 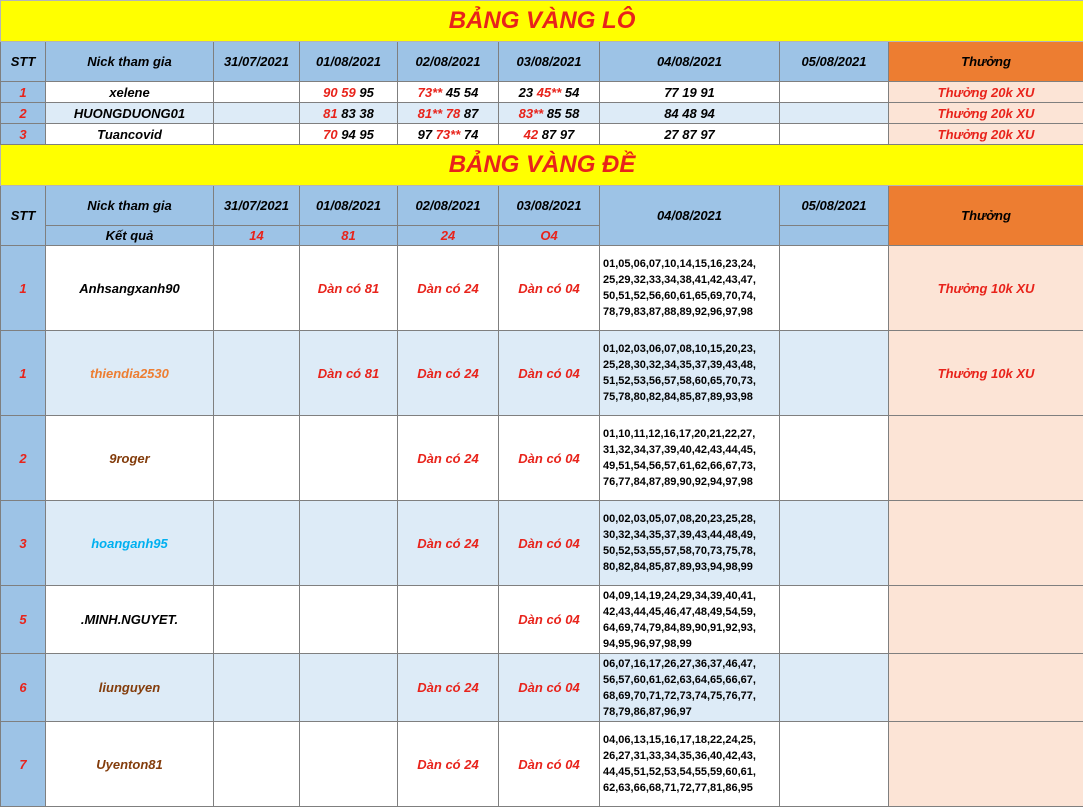 I want to click on de-header-d2: 01/08/2021, so click(x=348, y=205).